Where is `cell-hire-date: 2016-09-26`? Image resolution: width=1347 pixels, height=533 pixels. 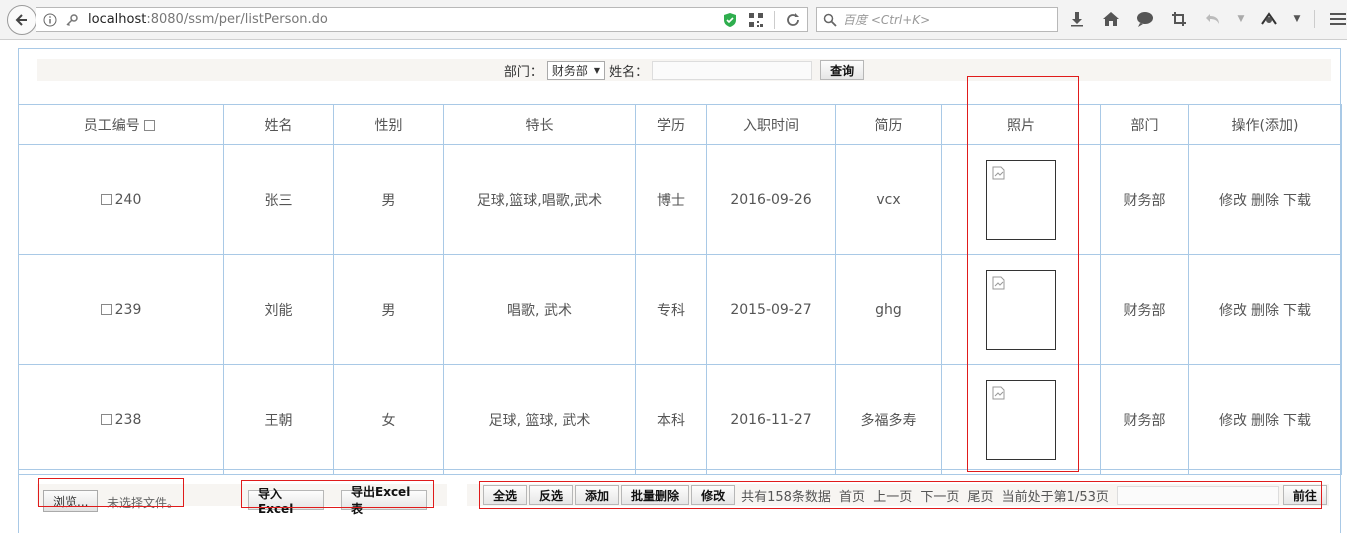
cell-hire-date: 2016-09-26 is located at coordinates (771, 199).